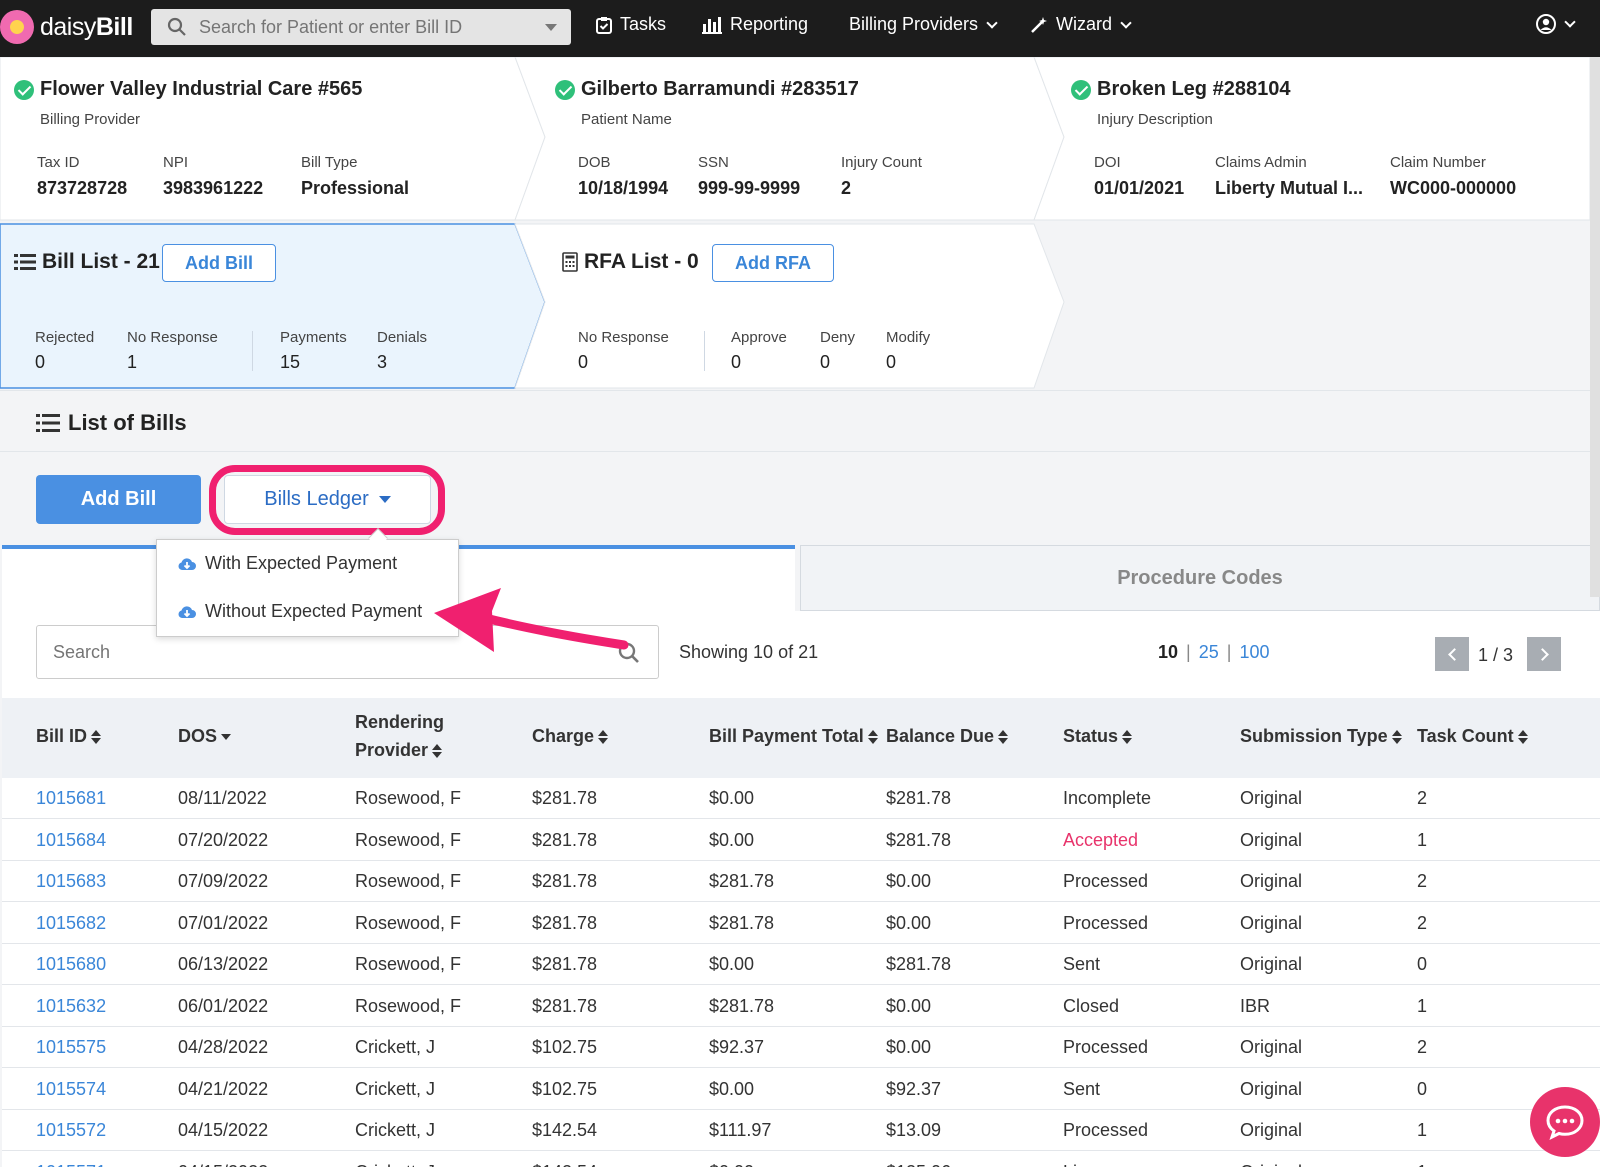  What do you see at coordinates (531, 620) in the screenshot?
I see `annotation-arrow` at bounding box center [531, 620].